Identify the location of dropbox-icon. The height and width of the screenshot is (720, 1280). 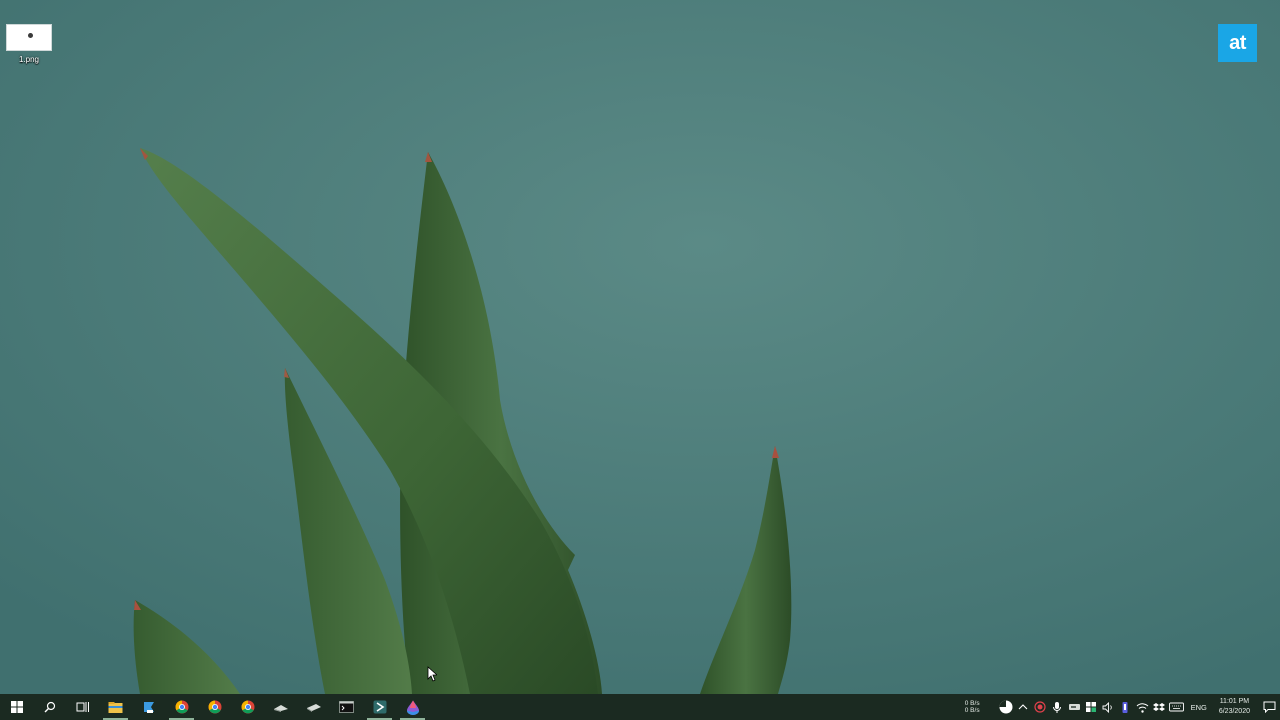
(1159, 706).